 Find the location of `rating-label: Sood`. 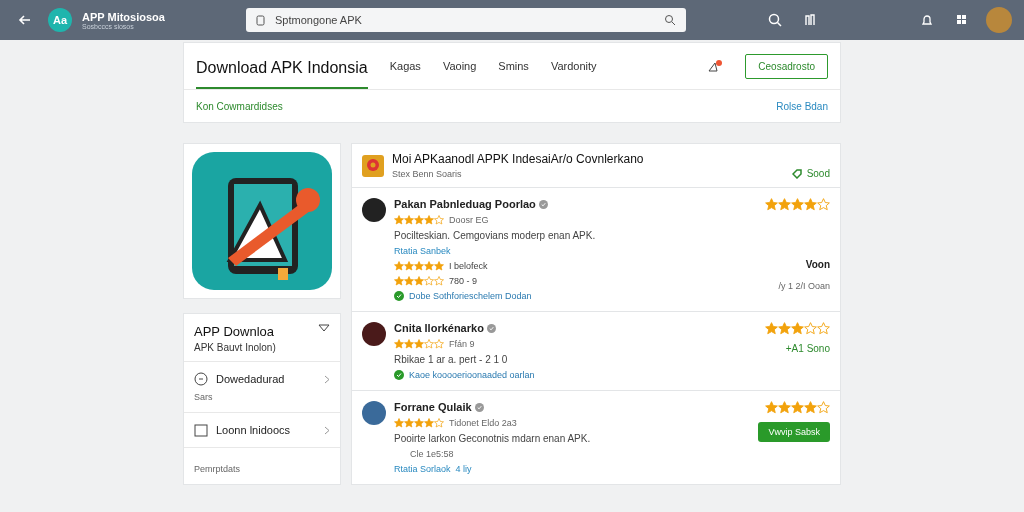

rating-label: Sood is located at coordinates (818, 173).